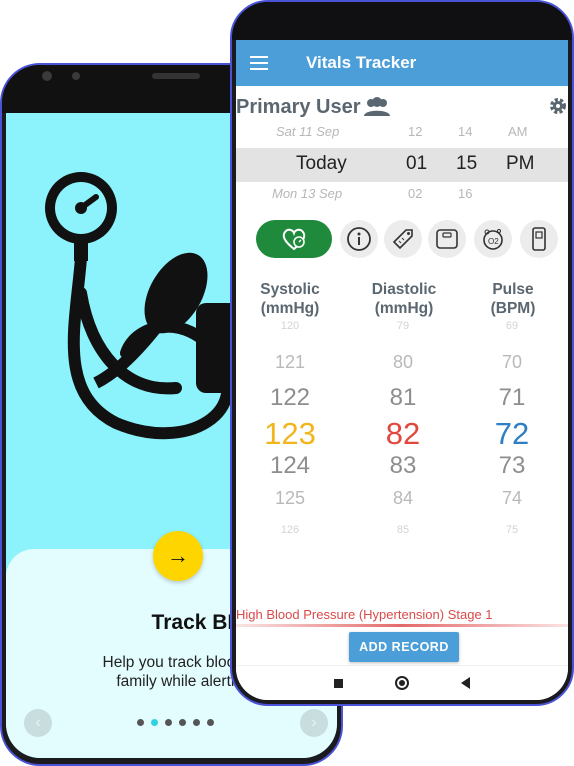 The width and height of the screenshot is (574, 766). Describe the element at coordinates (290, 308) in the screenshot. I see `systolic-unit: (mmHg)` at that location.